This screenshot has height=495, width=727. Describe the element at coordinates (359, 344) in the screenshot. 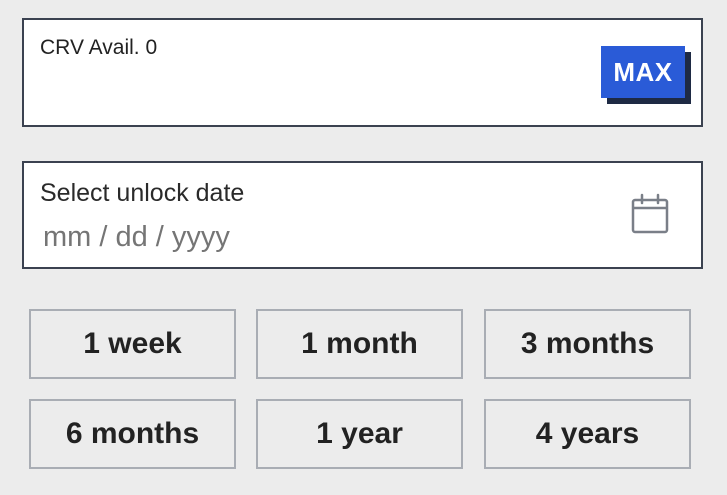

I see `preset-1-month-button: 1 month` at that location.